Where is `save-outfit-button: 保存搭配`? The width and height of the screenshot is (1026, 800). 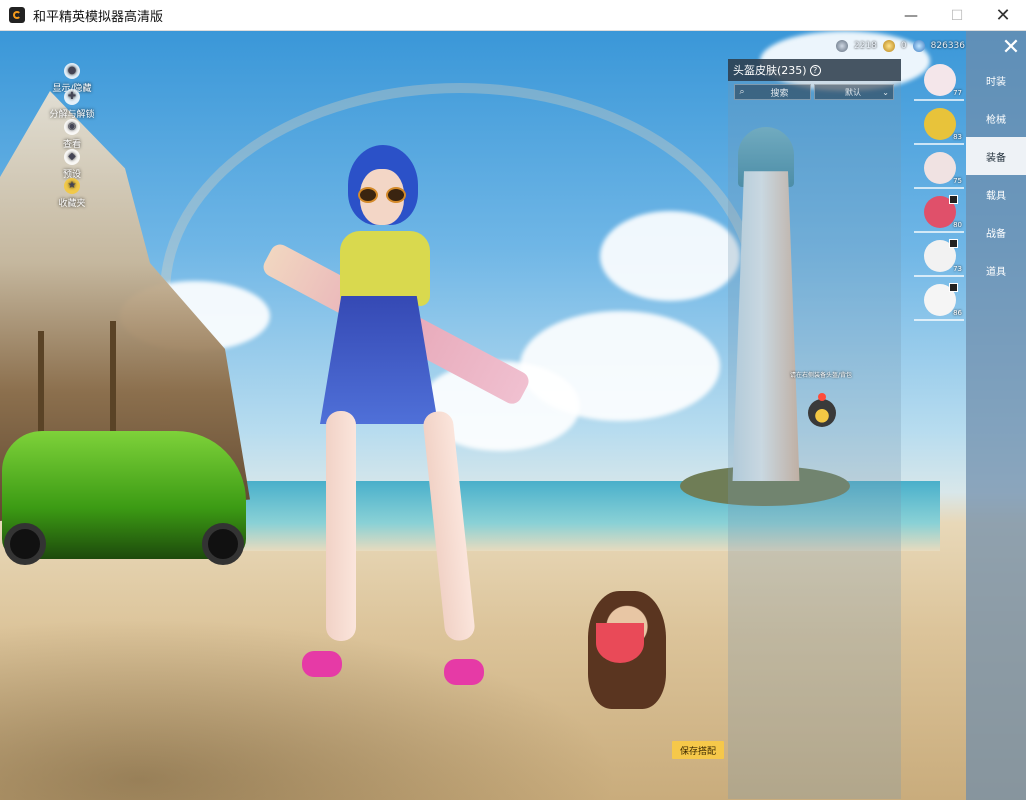 save-outfit-button: 保存搭配 is located at coordinates (698, 750).